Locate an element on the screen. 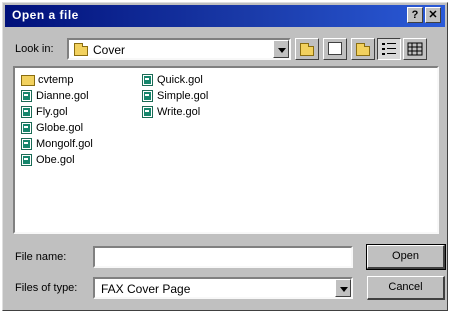 Image resolution: width=450 pixels, height=313 pixels. list-item-label: Obe.gol is located at coordinates (55, 160).